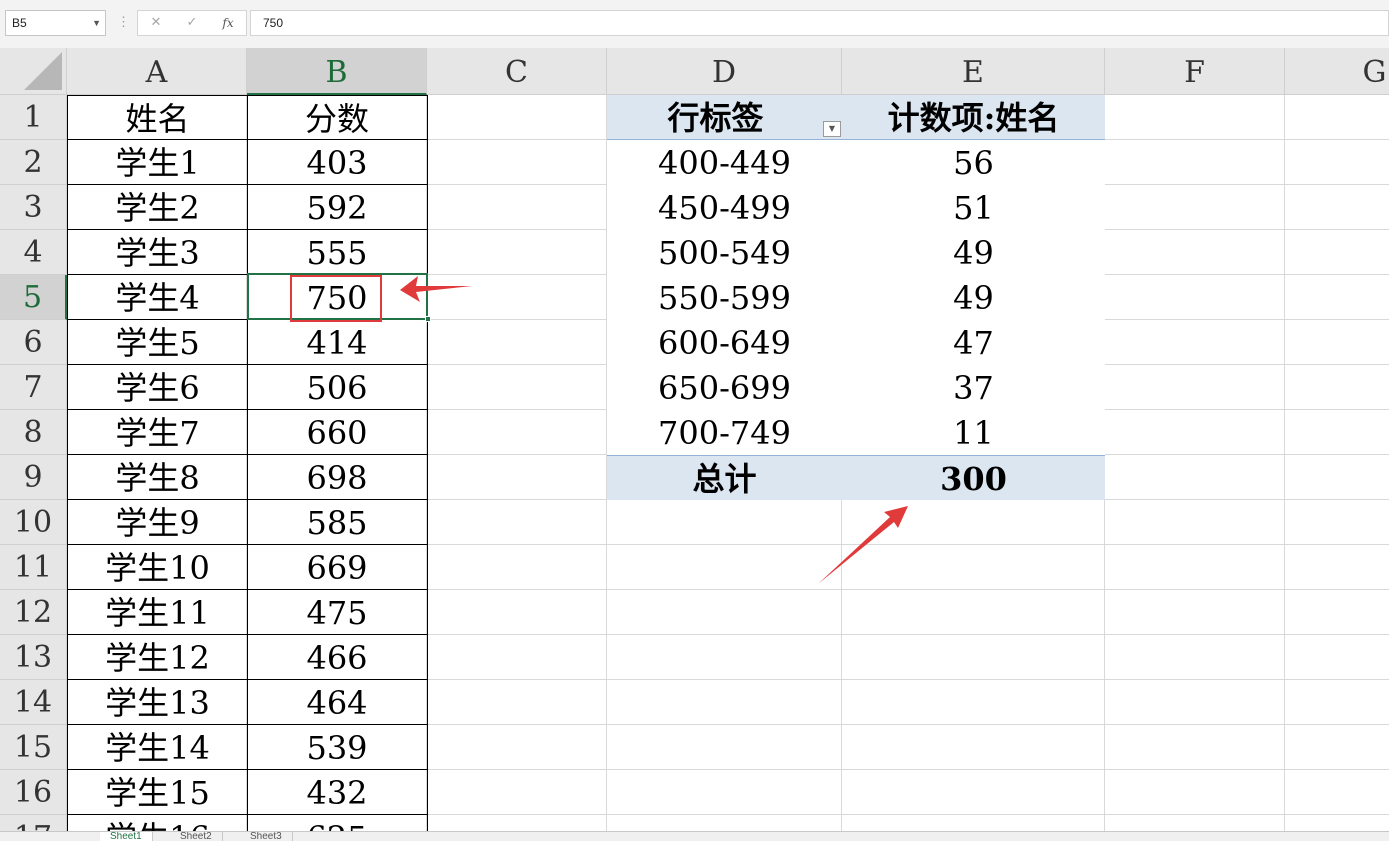 Image resolution: width=1389 pixels, height=841 pixels. What do you see at coordinates (33, 207) in the screenshot?
I see `row-header-3: 3` at bounding box center [33, 207].